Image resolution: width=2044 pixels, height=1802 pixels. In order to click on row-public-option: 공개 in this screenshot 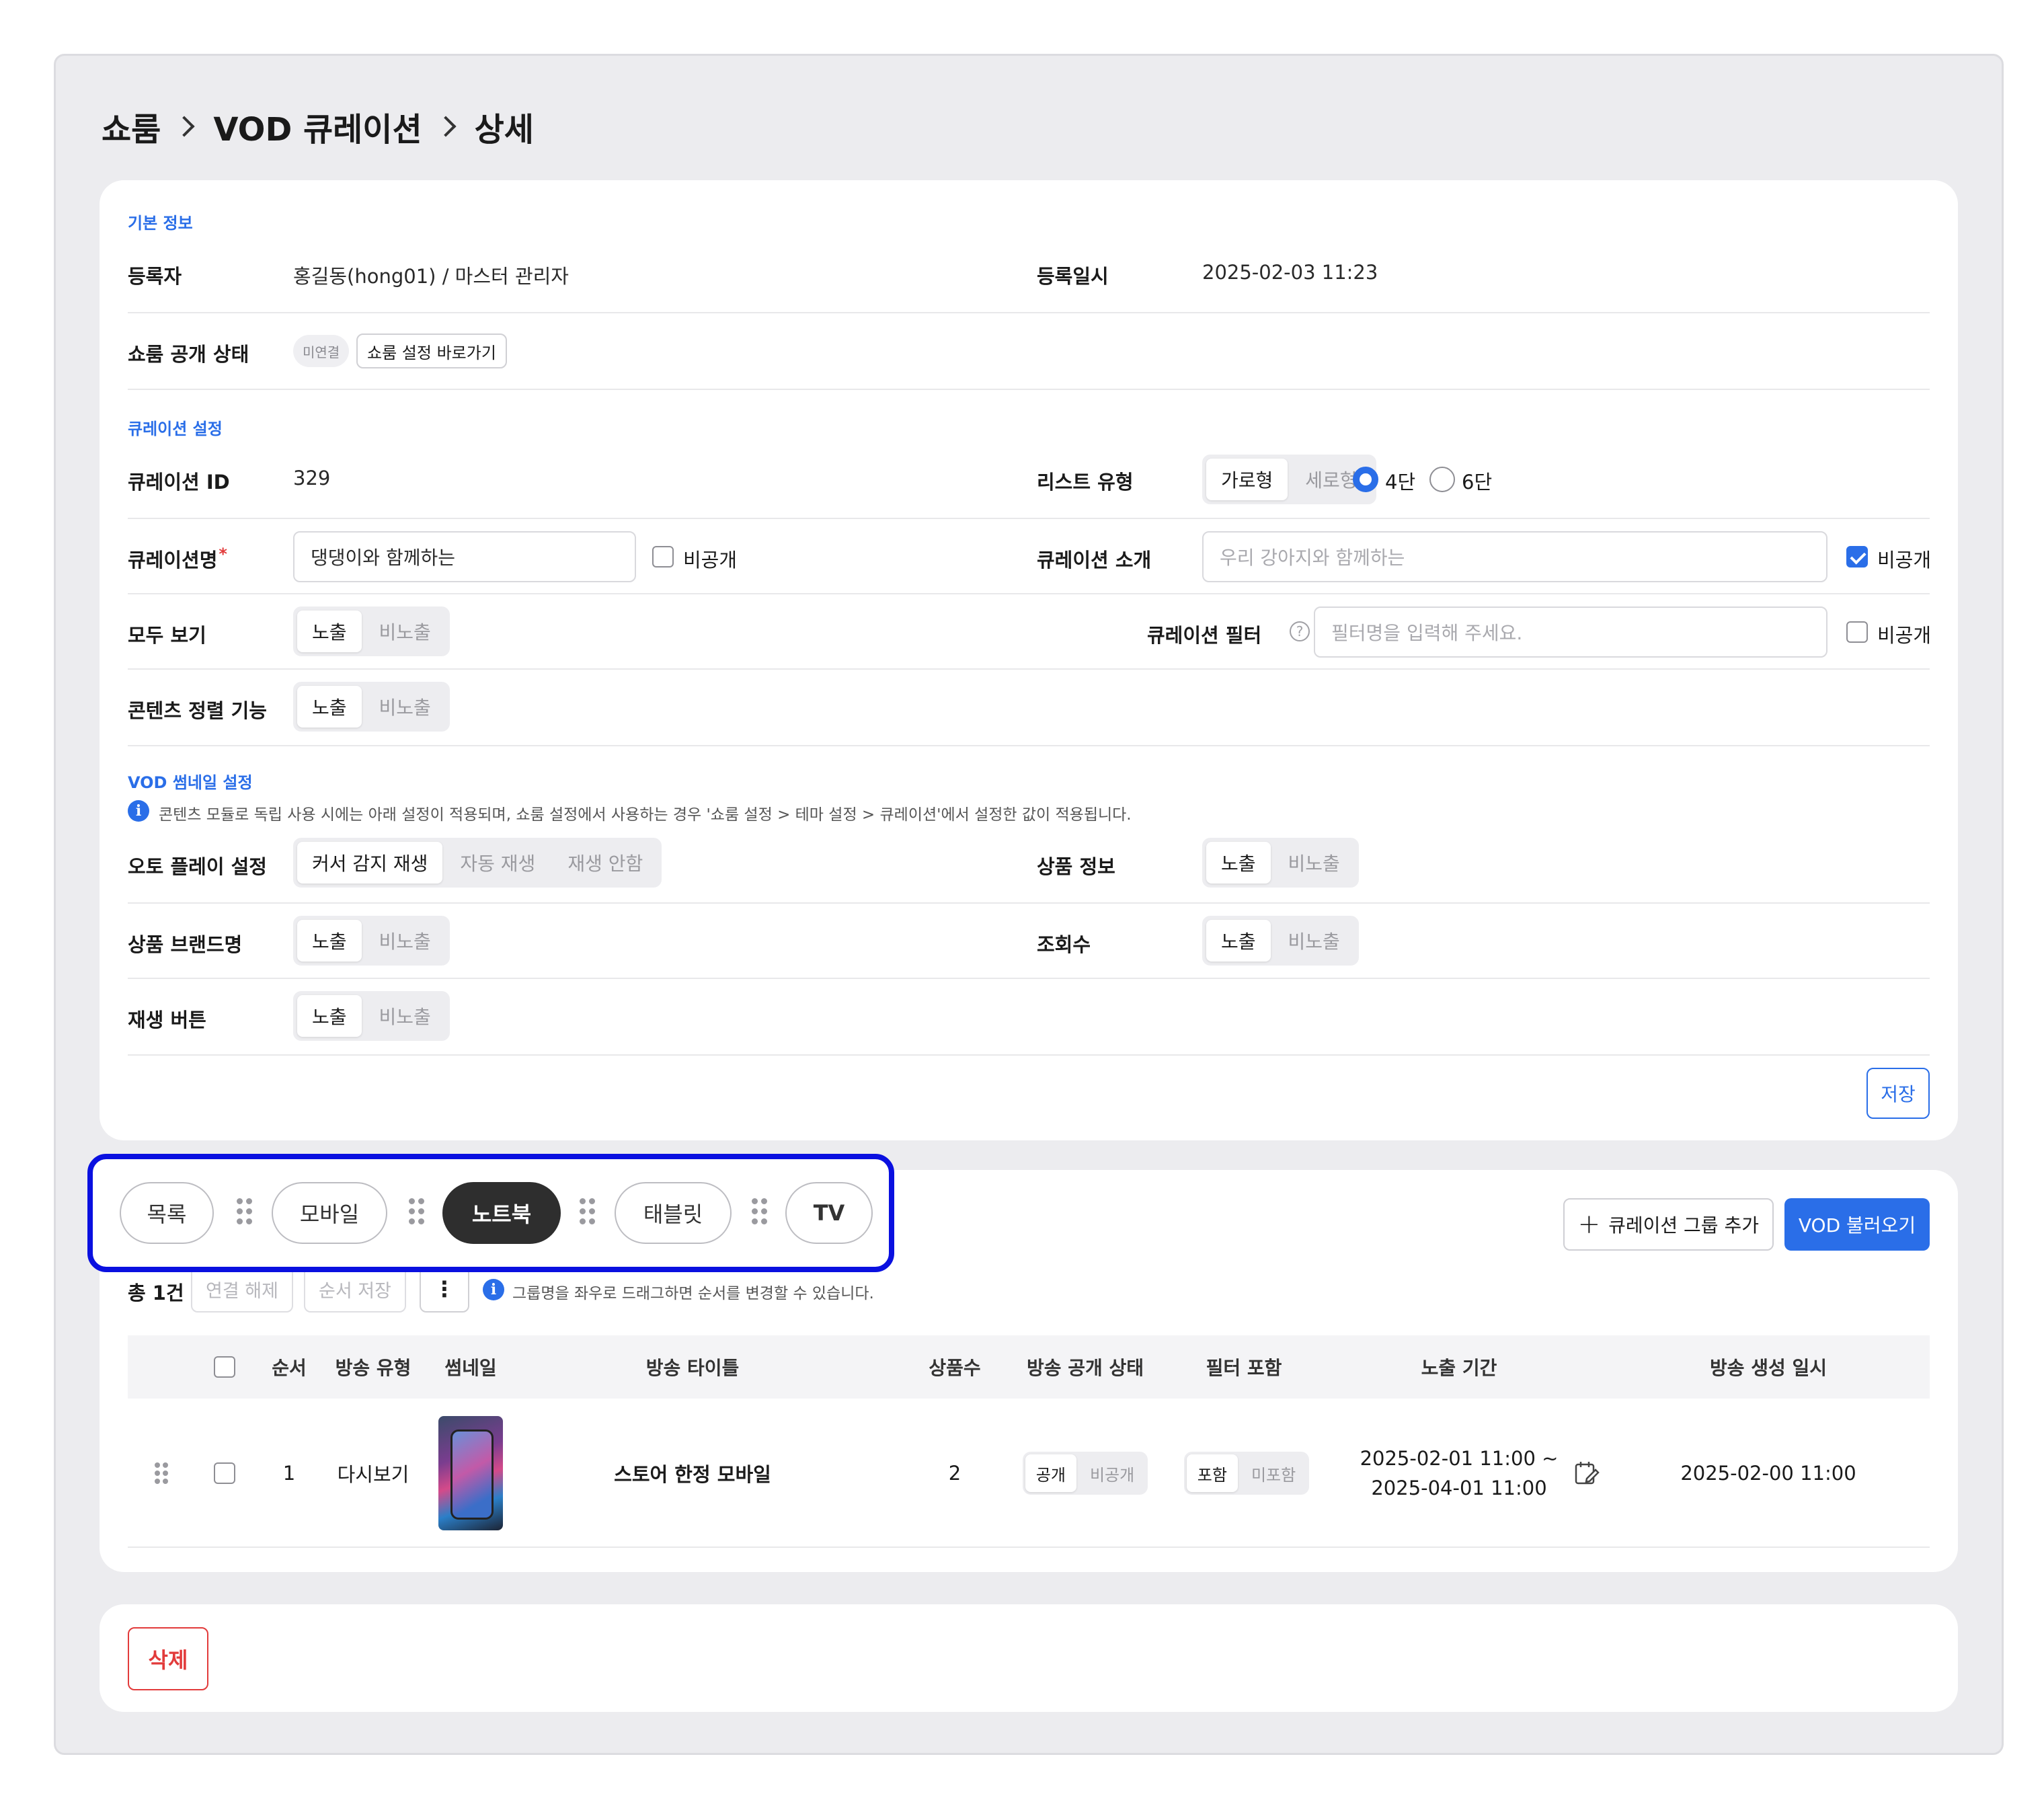, I will do `click(1050, 1473)`.